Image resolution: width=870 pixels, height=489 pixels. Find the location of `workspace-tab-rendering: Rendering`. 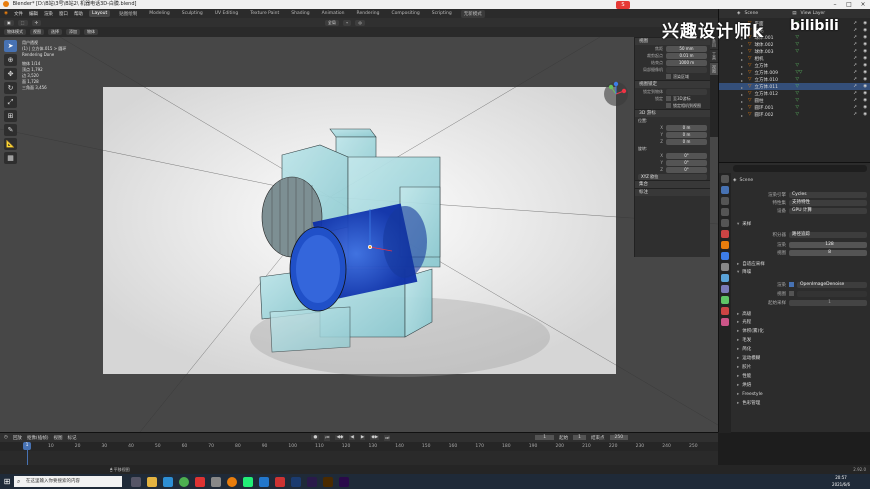

workspace-tab-rendering: Rendering is located at coordinates (368, 13).